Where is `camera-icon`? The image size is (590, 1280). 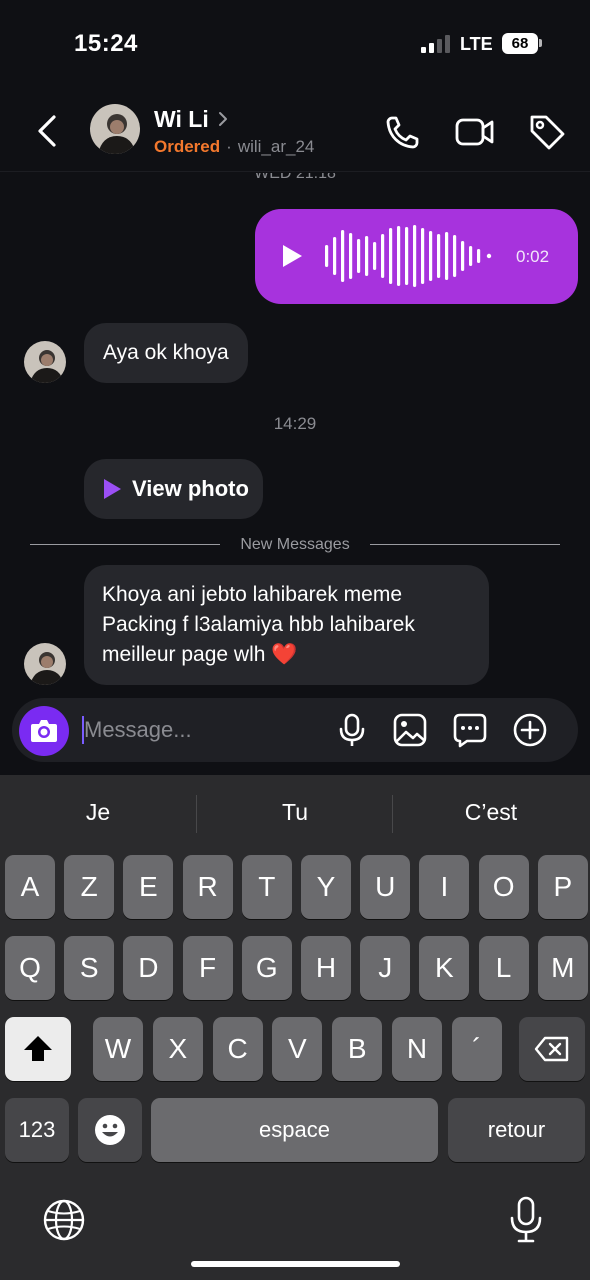 camera-icon is located at coordinates (44, 731).